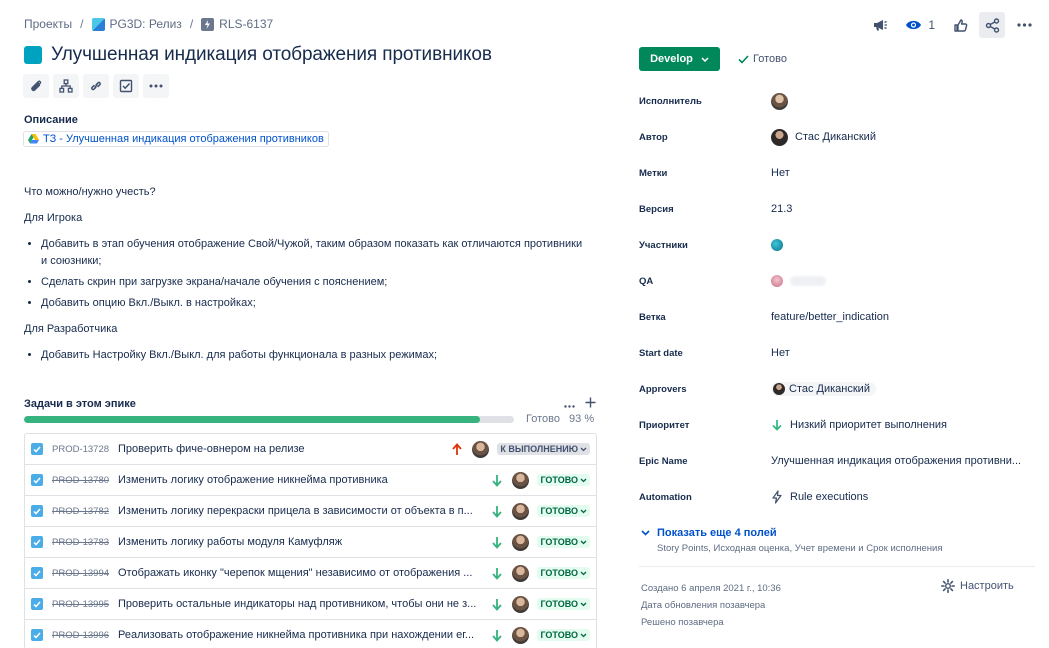  What do you see at coordinates (829, 389) in the screenshot?
I see `field-value: Стас Диканский` at bounding box center [829, 389].